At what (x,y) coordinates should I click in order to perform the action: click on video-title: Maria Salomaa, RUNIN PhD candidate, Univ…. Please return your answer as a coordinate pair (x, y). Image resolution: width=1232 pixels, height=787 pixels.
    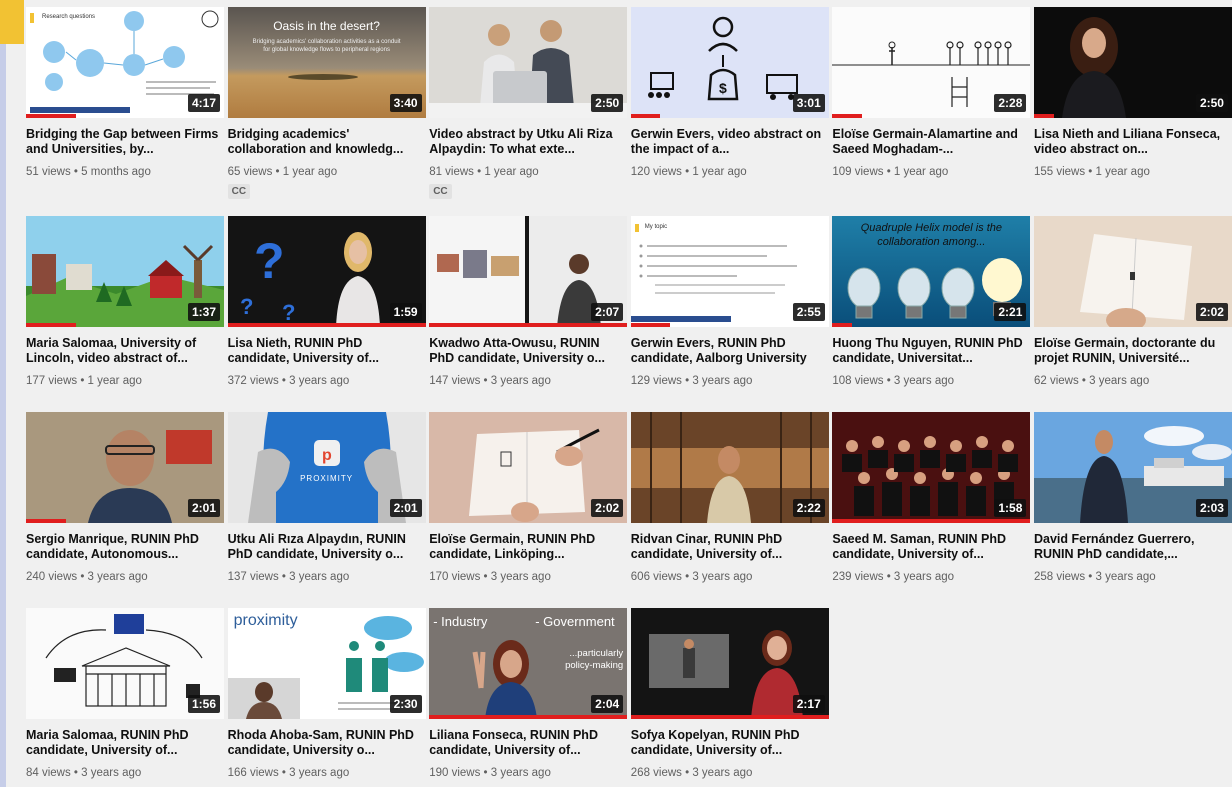
    Looking at the image, I should click on (125, 743).